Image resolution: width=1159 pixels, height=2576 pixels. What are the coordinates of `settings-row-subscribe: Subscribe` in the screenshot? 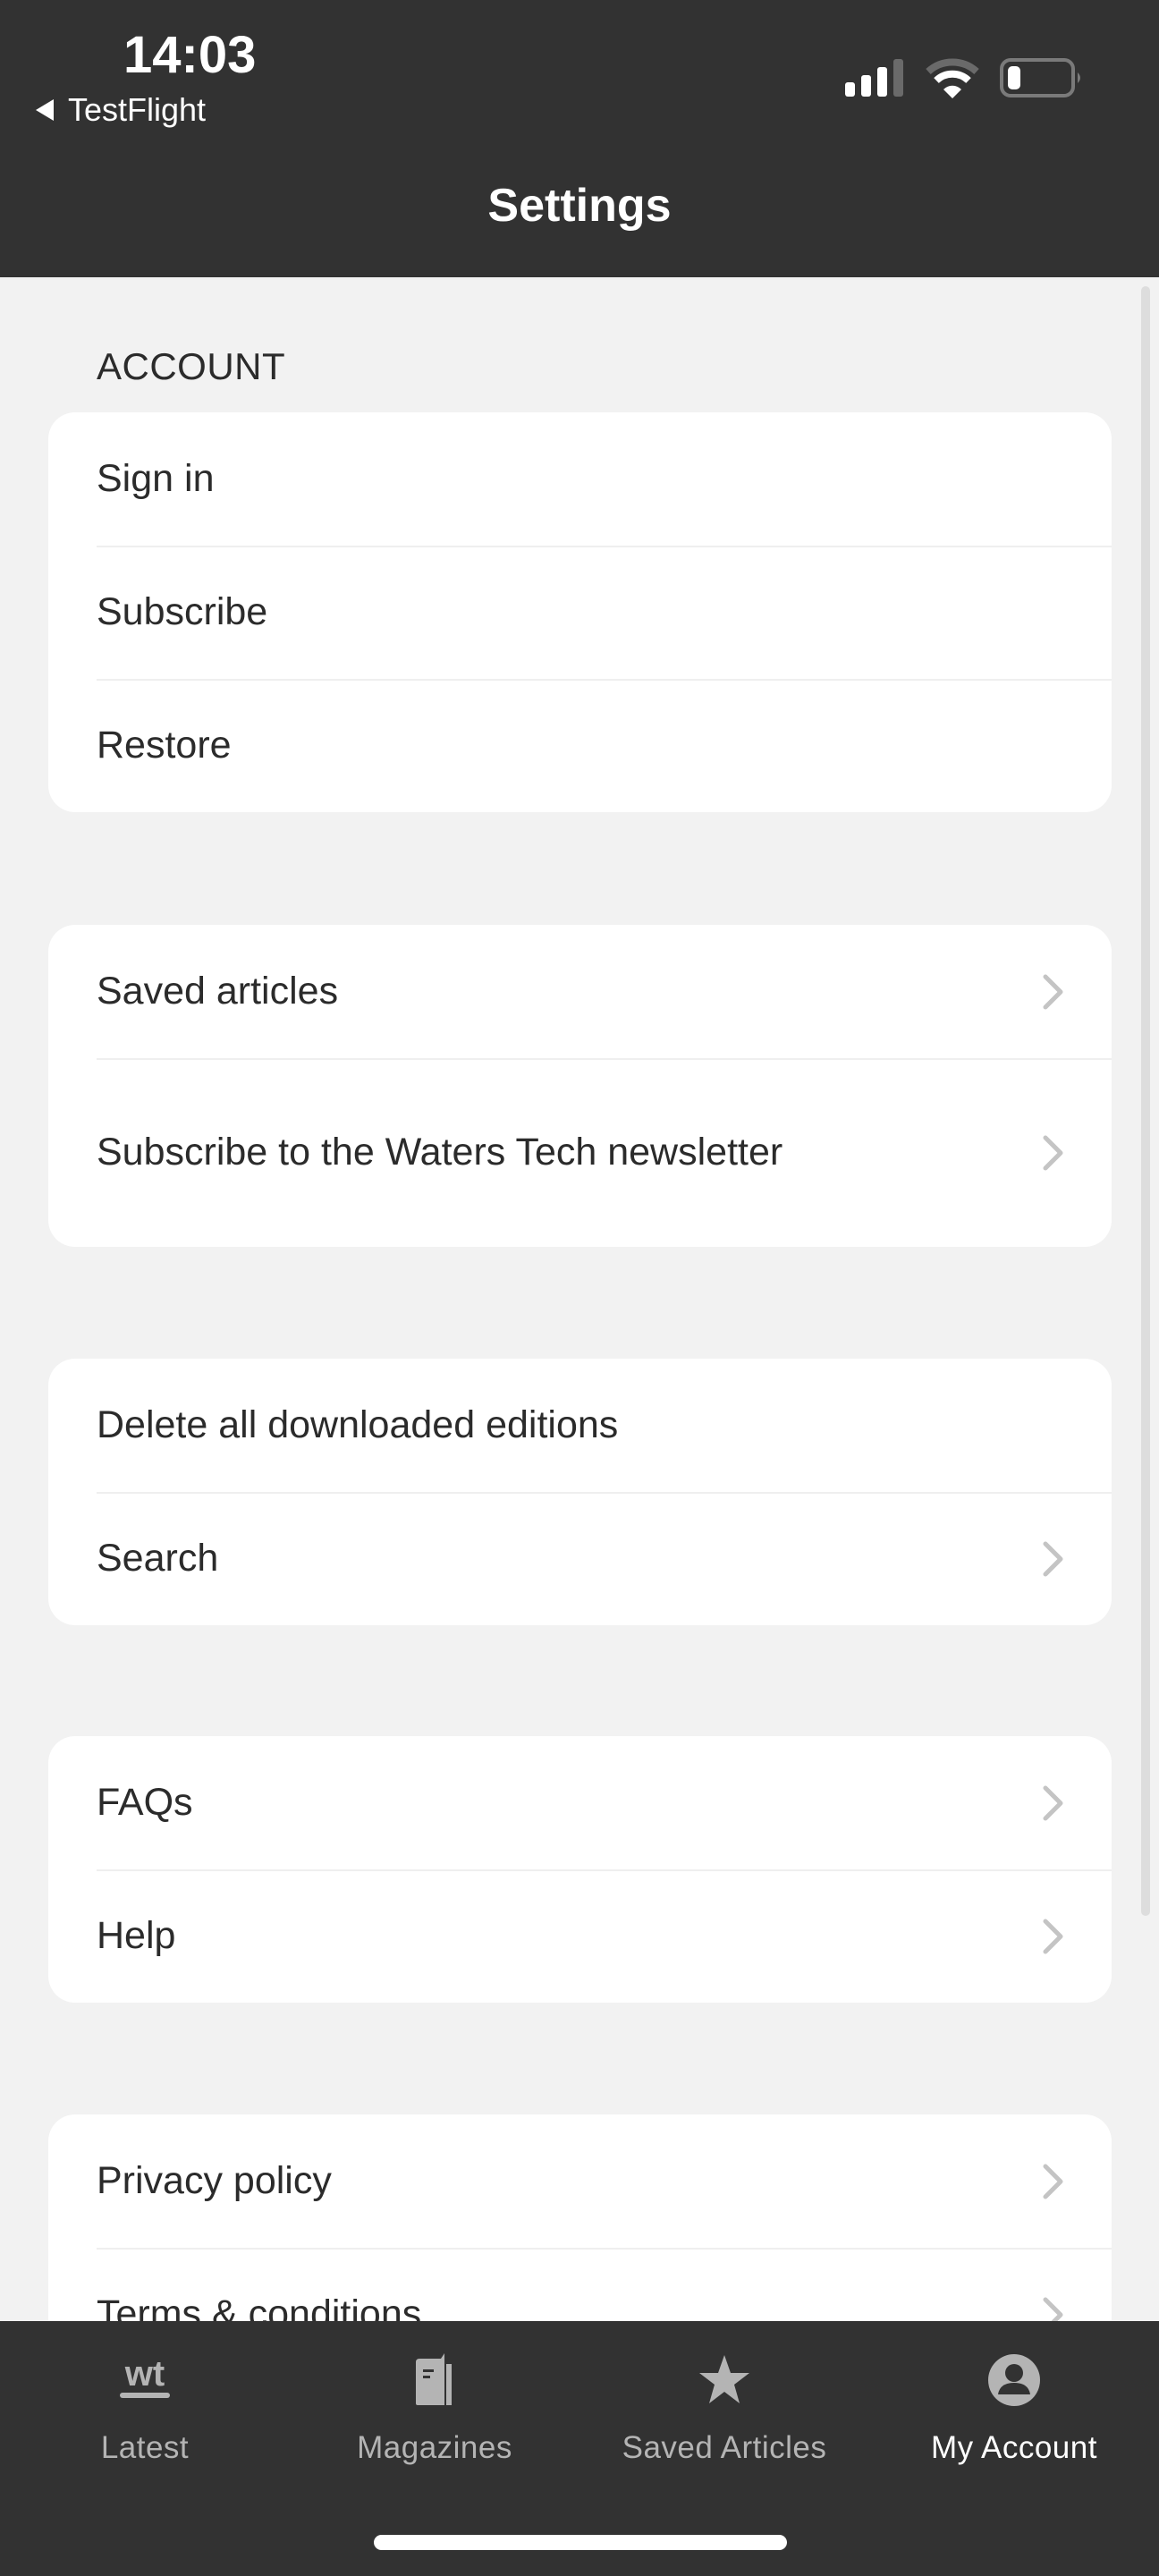 It's located at (580, 612).